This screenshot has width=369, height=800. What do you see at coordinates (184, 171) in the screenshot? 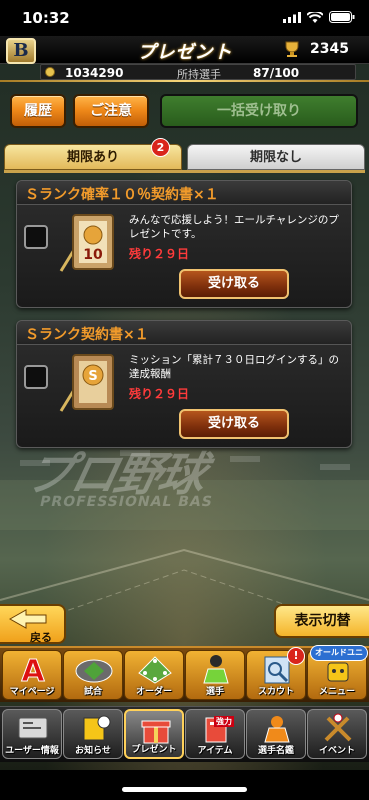
I see `tab-underline` at bounding box center [184, 171].